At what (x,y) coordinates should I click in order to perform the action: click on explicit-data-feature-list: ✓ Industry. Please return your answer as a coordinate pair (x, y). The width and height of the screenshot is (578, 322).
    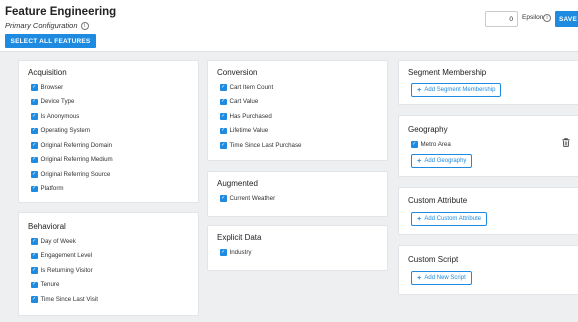
    Looking at the image, I should click on (236, 252).